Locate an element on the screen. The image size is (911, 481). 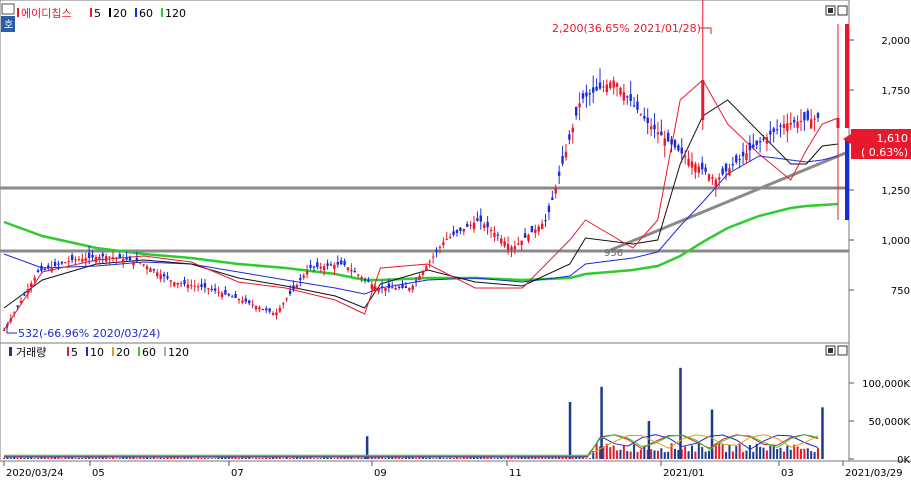
minimize-panel-icon is located at coordinates (8, 9).